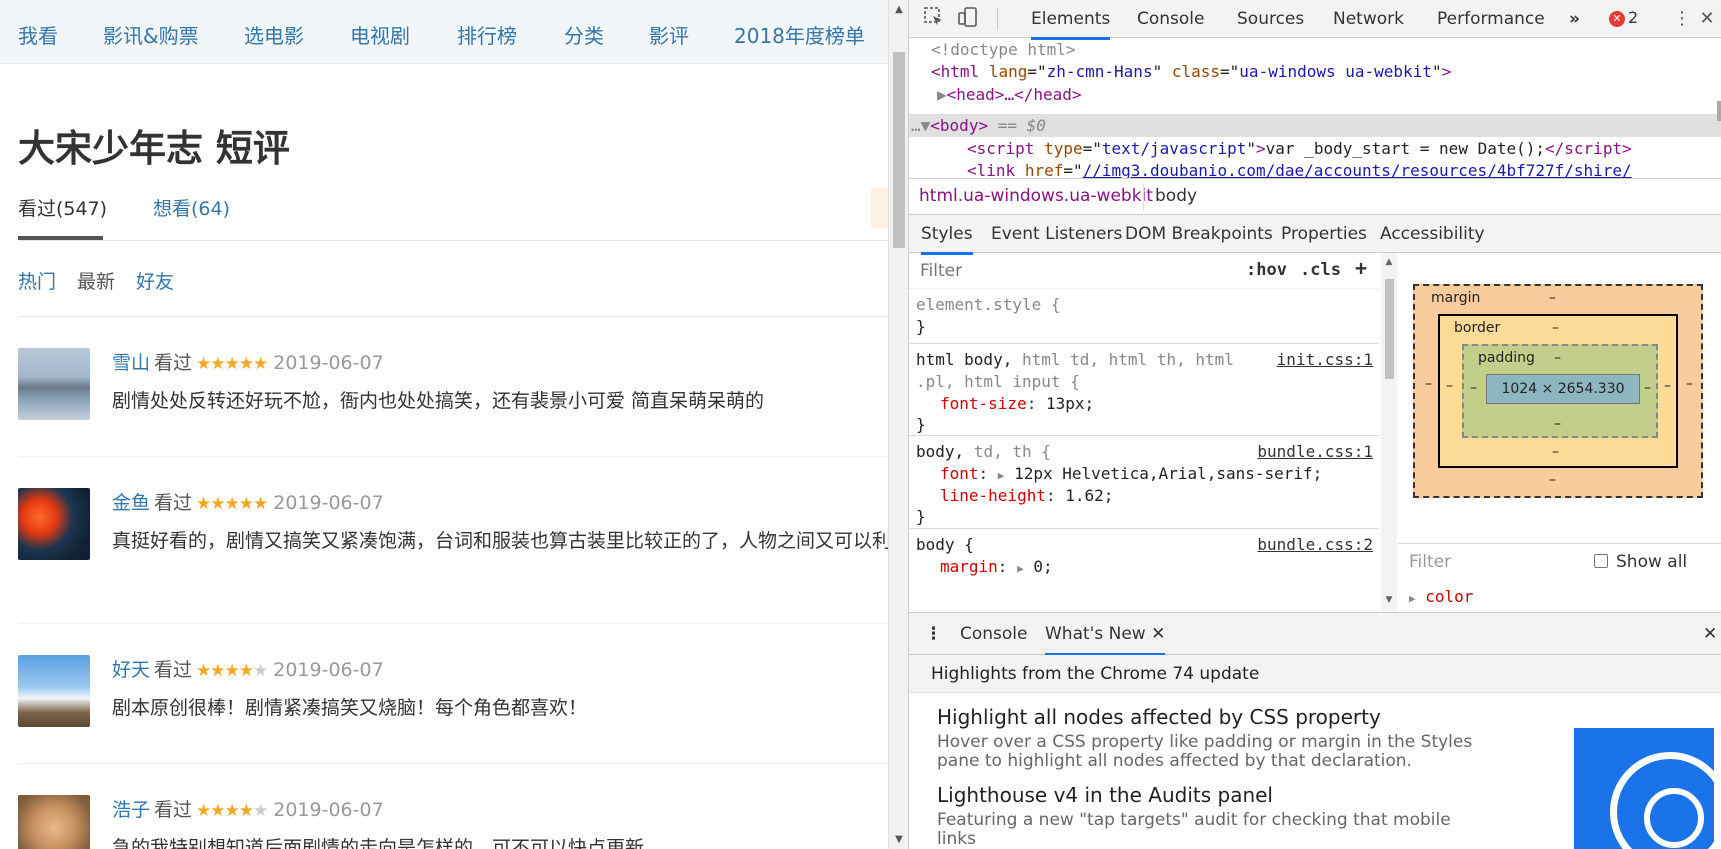 The image size is (1721, 849). Describe the element at coordinates (1640, 562) in the screenshot. I see `show-all-checkbox: Show all` at that location.